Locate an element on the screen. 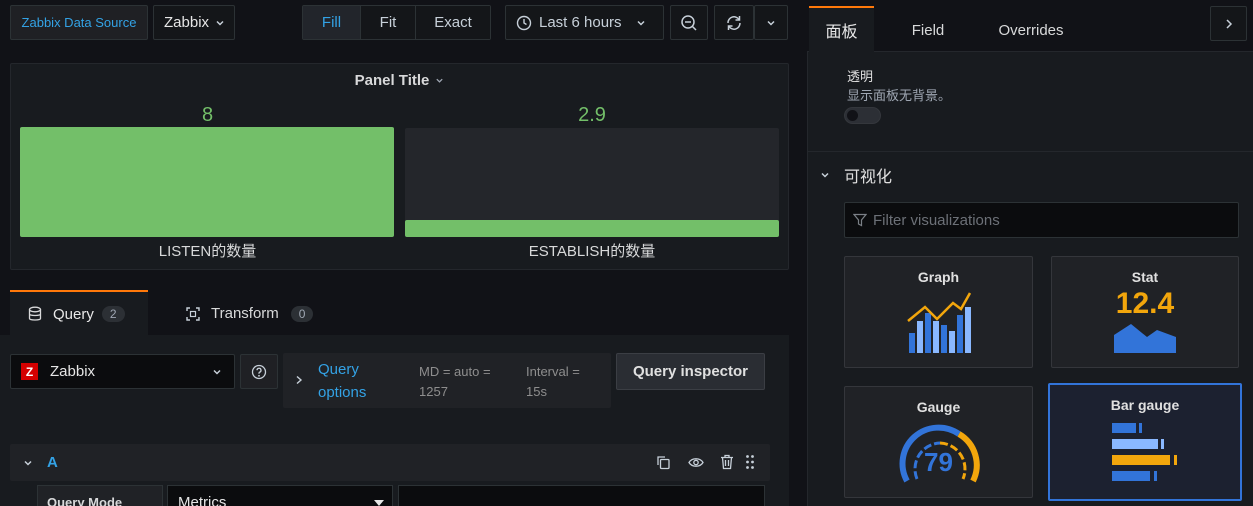 The height and width of the screenshot is (506, 1253). time-range-label: Last 6 hours is located at coordinates (580, 22).